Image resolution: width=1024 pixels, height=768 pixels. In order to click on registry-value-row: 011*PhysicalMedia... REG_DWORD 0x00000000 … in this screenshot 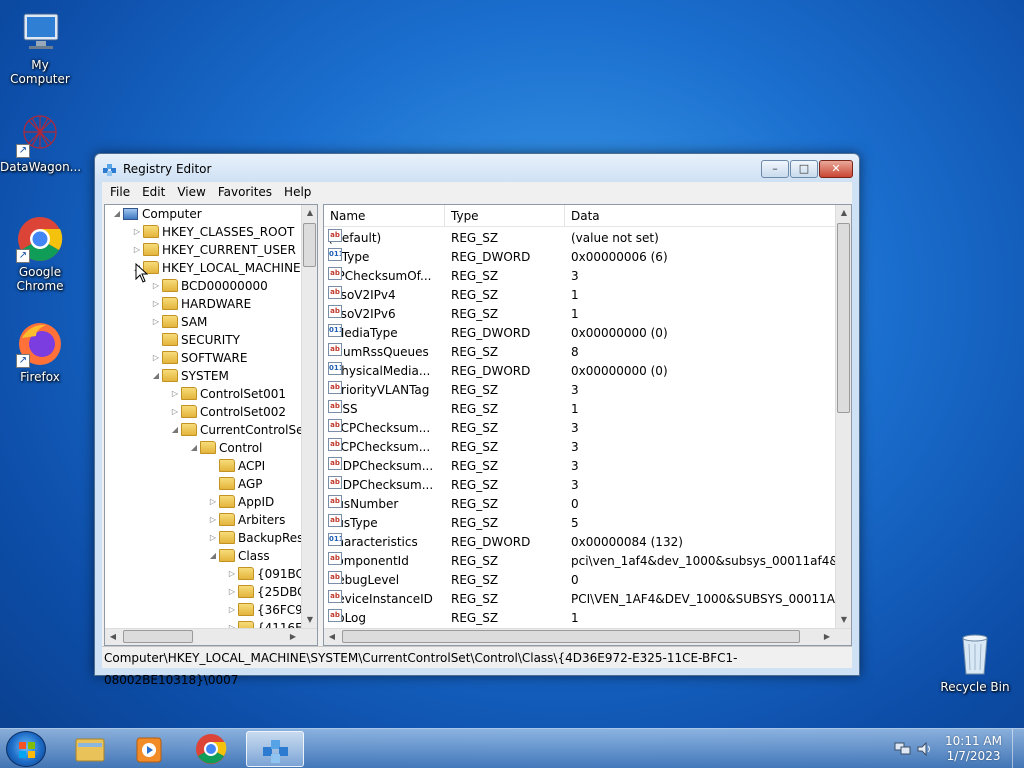, I will do `click(580, 371)`.